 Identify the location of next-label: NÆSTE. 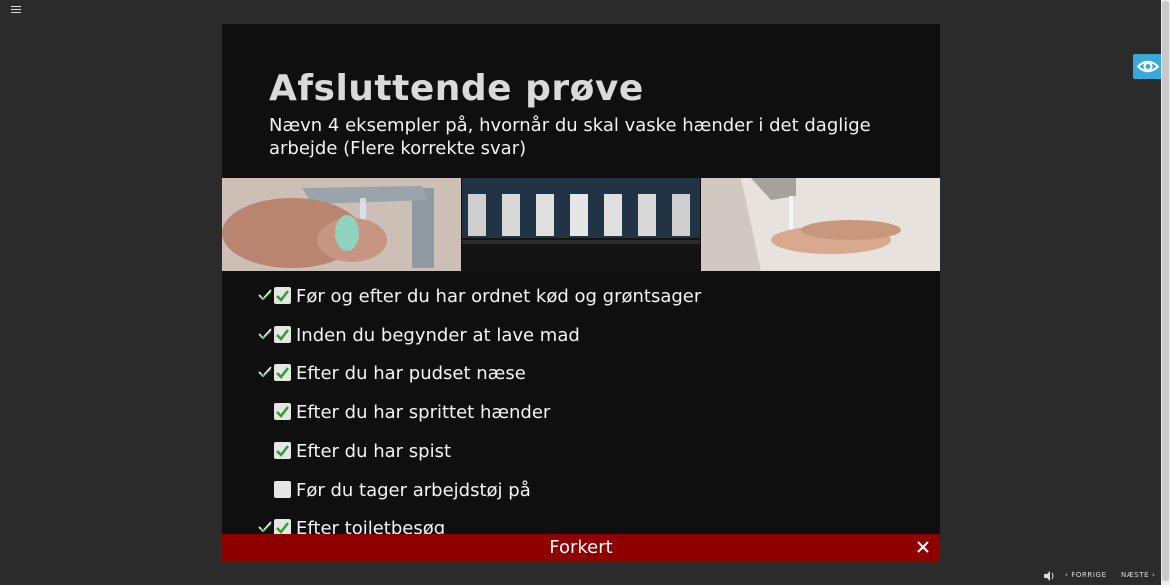
(1135, 575).